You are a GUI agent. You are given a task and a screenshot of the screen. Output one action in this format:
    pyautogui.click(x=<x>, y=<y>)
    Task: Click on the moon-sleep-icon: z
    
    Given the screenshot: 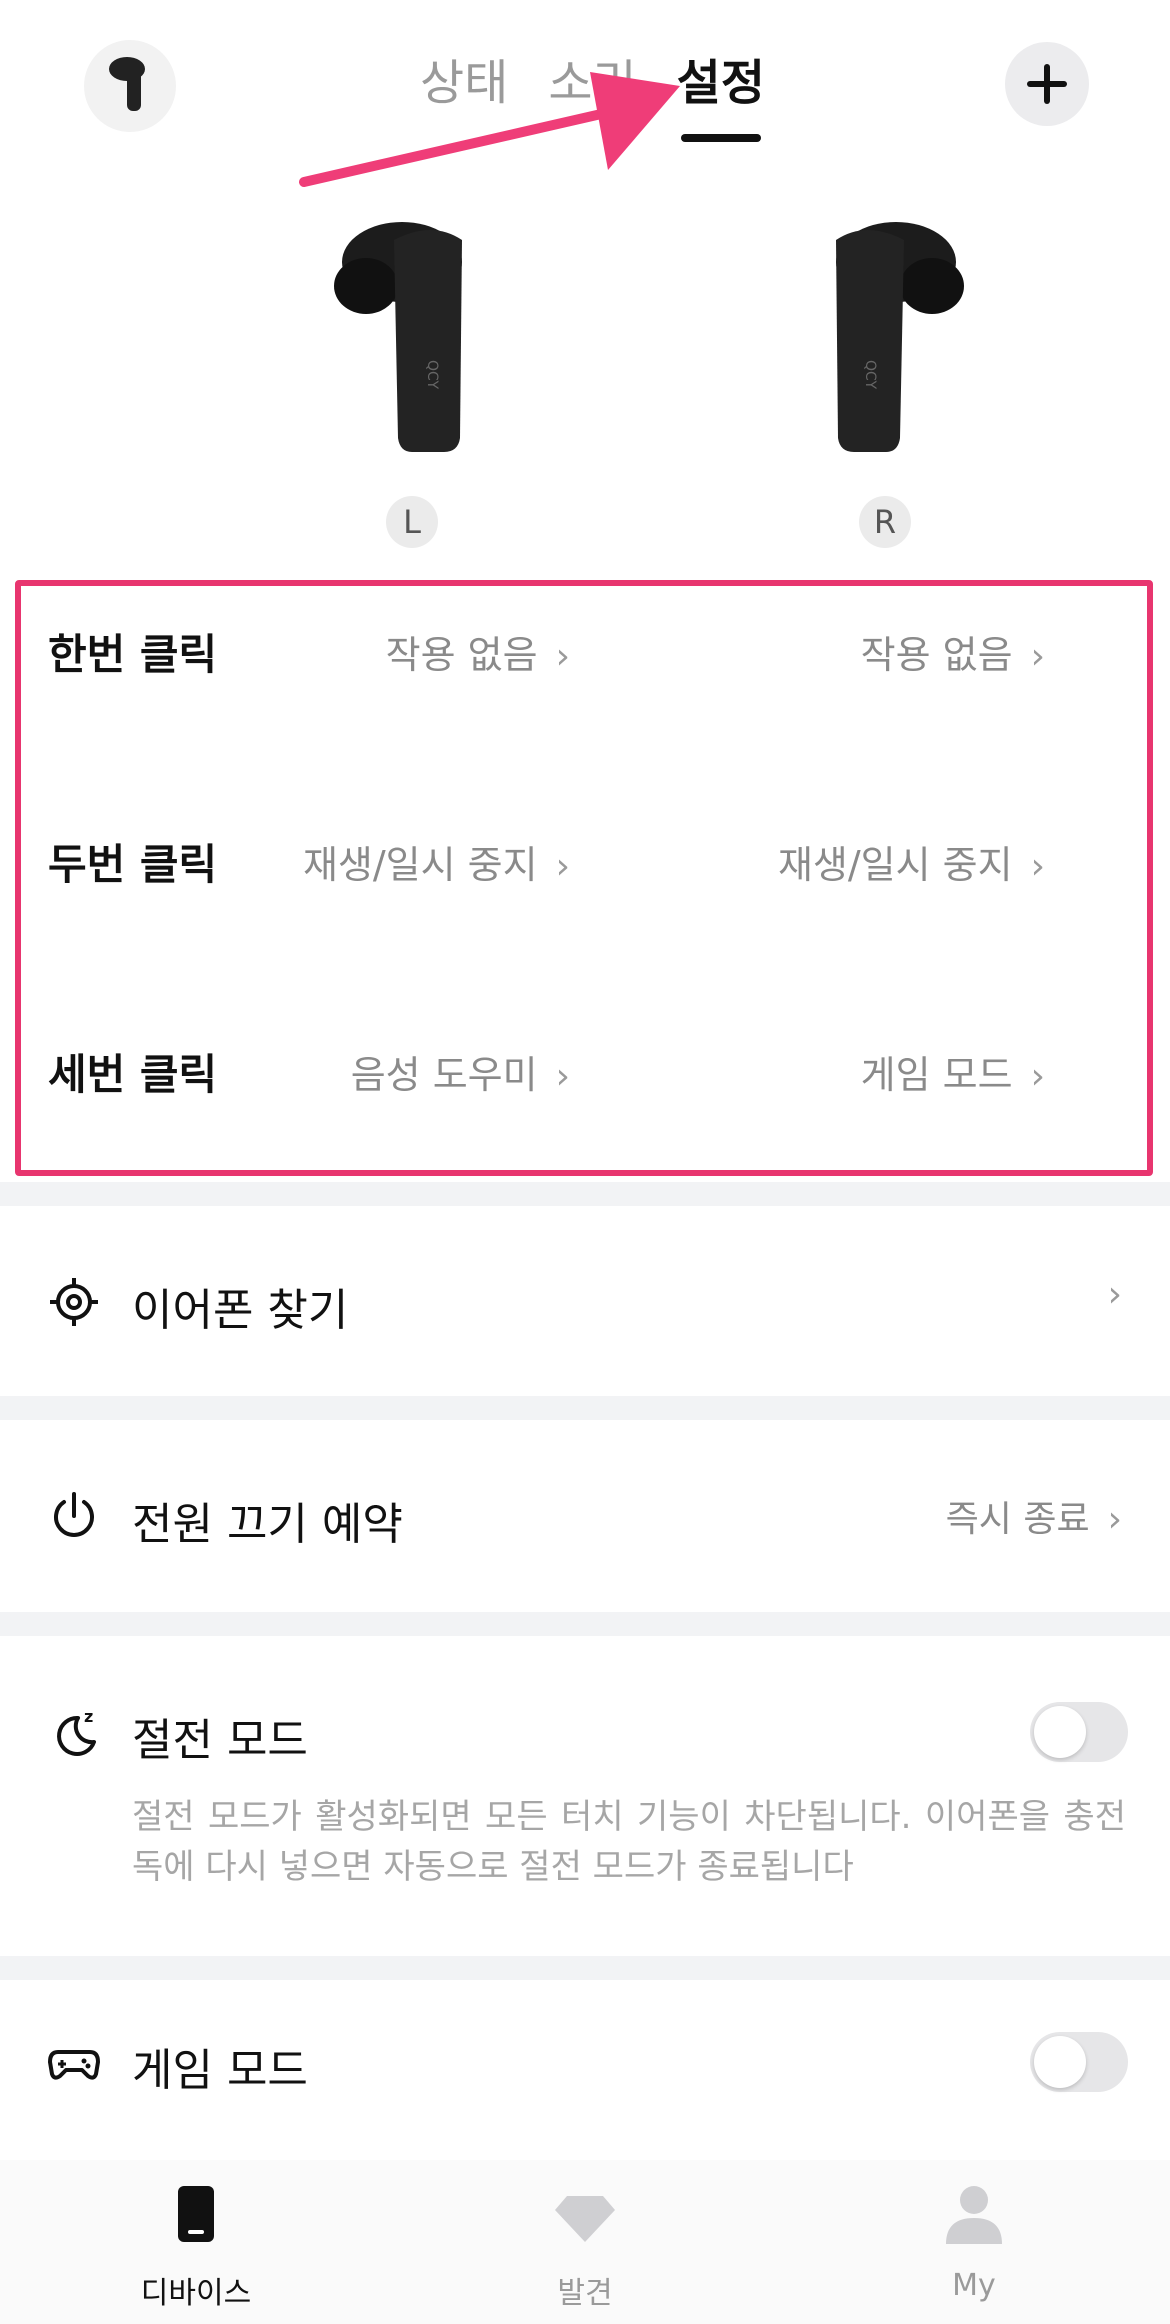 What is the action you would take?
    pyautogui.click(x=76, y=1731)
    